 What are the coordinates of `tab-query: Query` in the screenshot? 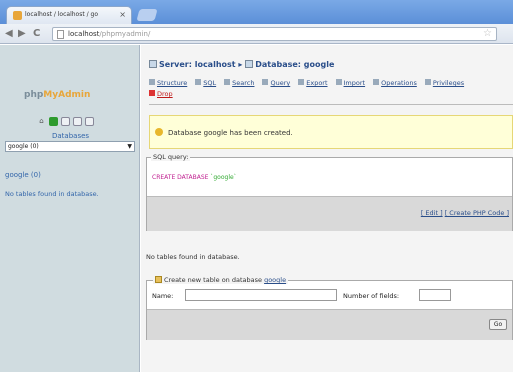 It's located at (276, 83).